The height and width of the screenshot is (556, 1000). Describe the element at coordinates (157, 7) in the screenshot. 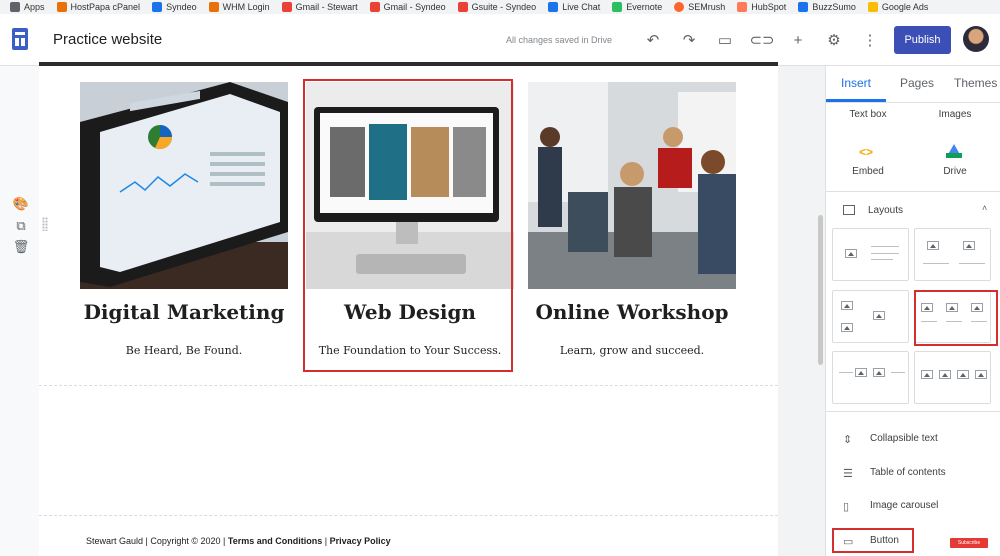

I see `syndeo-icon` at that location.